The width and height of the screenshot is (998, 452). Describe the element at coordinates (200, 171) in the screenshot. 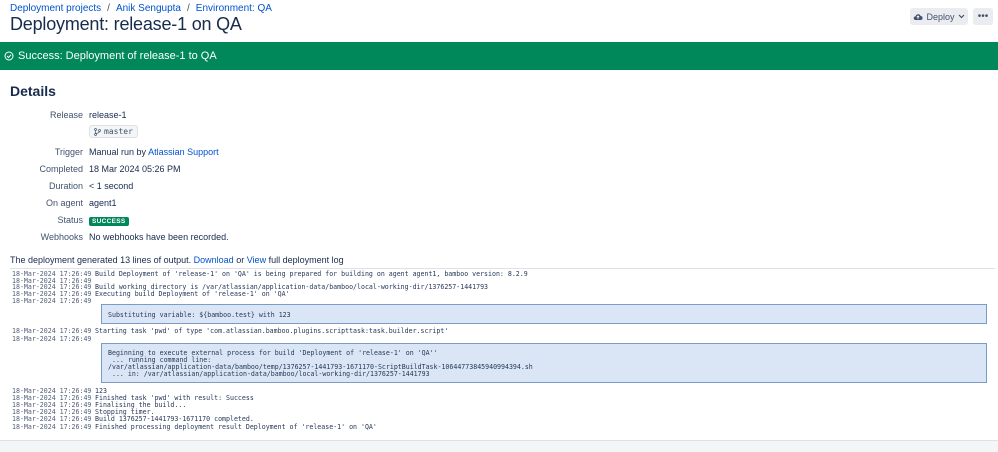

I see `detail-row-completed: Completed 18 Mar 2024 05:26 PM` at that location.